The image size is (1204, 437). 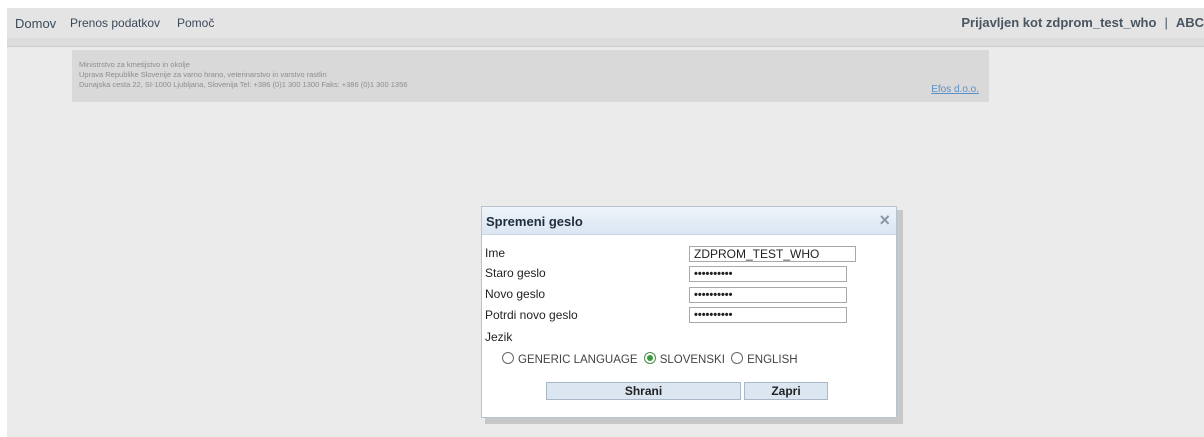 I want to click on old-password-field, so click(x=768, y=274).